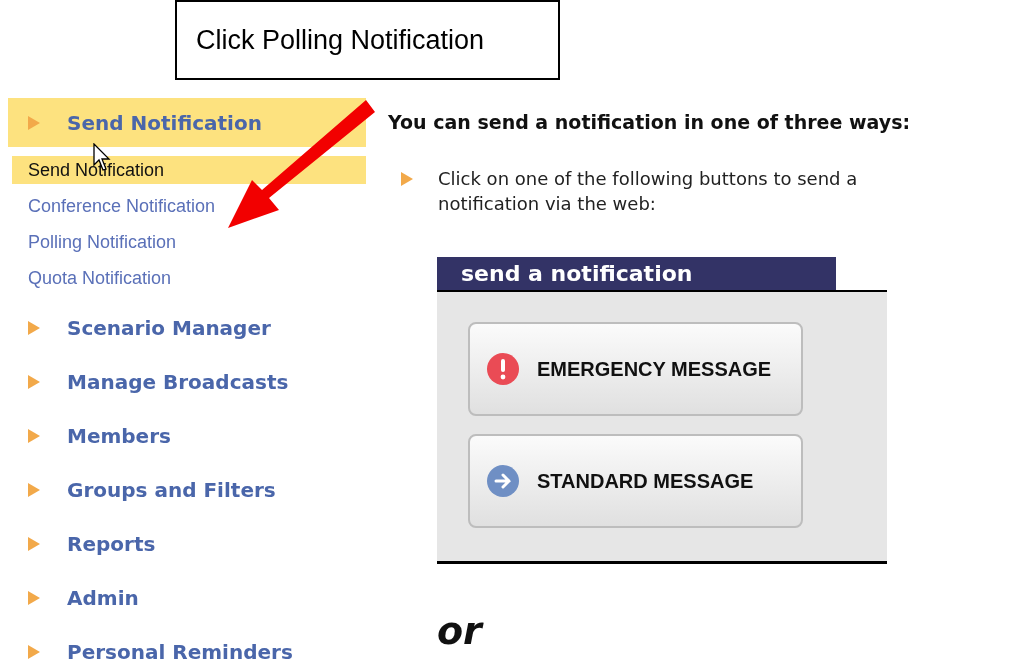 The image size is (1026, 664). What do you see at coordinates (187, 122) in the screenshot?
I see `nav-section: Send Notification` at bounding box center [187, 122].